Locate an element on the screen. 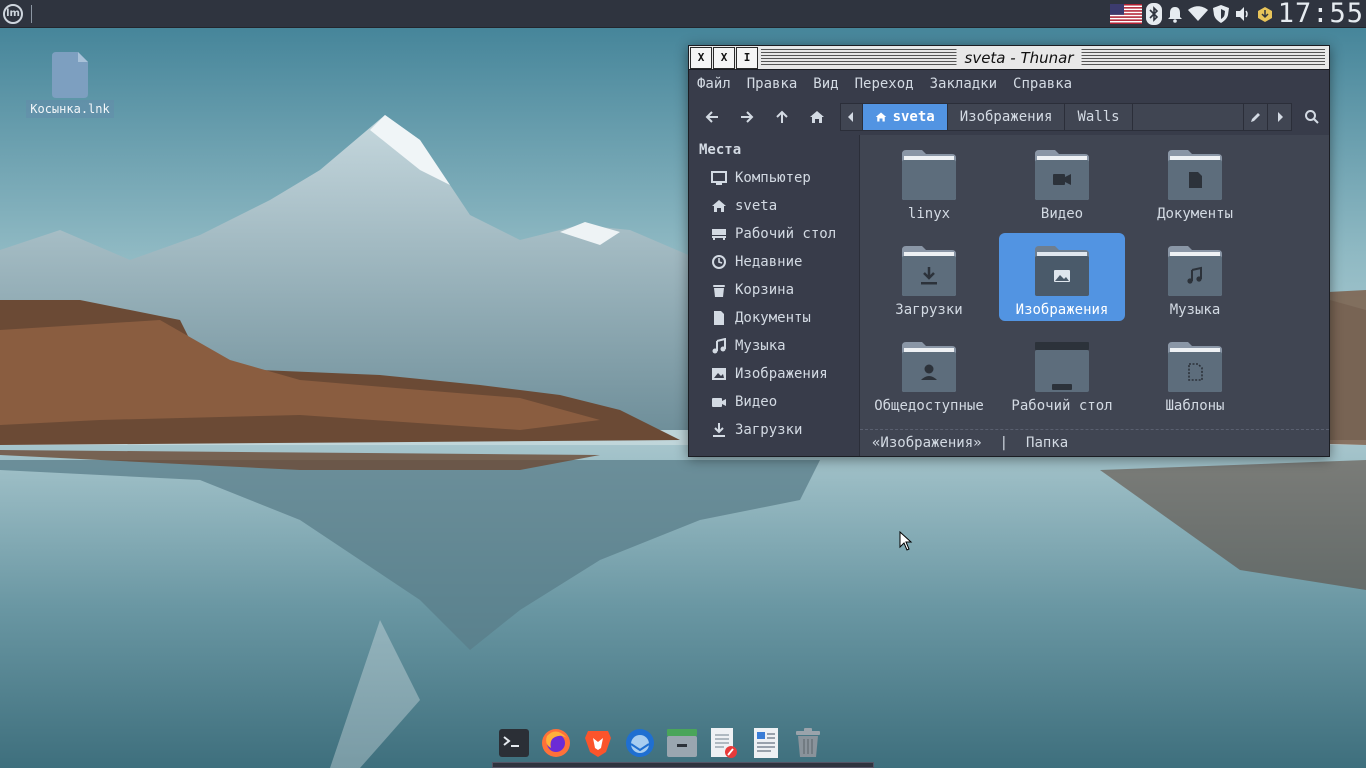 The width and height of the screenshot is (1366, 768). dock-bar is located at coordinates (683, 765).